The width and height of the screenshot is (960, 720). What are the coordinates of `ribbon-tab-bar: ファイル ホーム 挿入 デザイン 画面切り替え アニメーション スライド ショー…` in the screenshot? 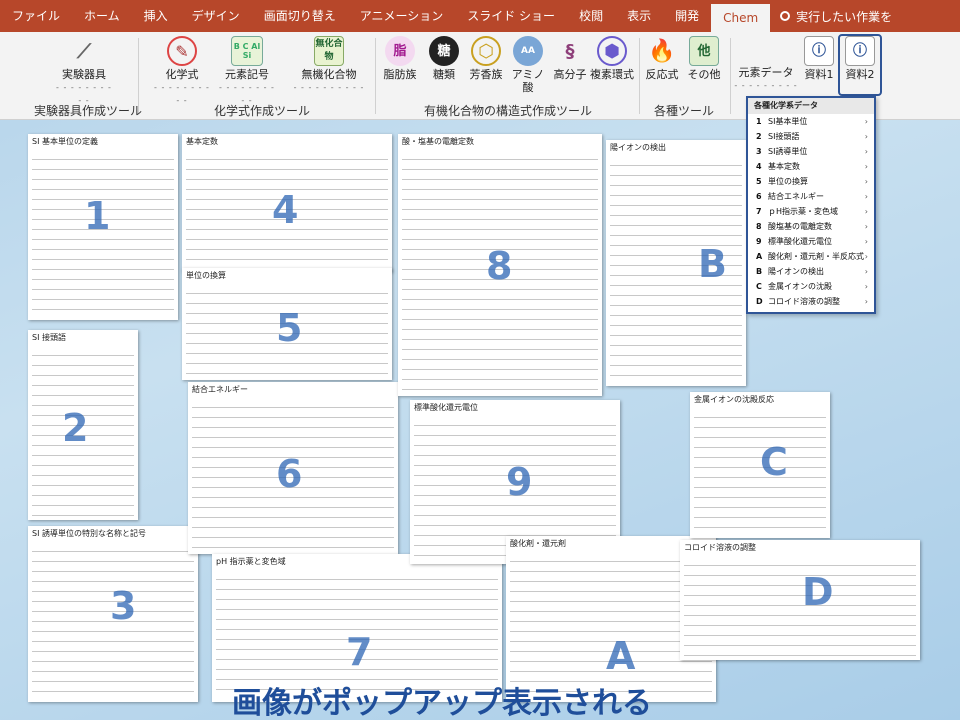 It's located at (480, 16).